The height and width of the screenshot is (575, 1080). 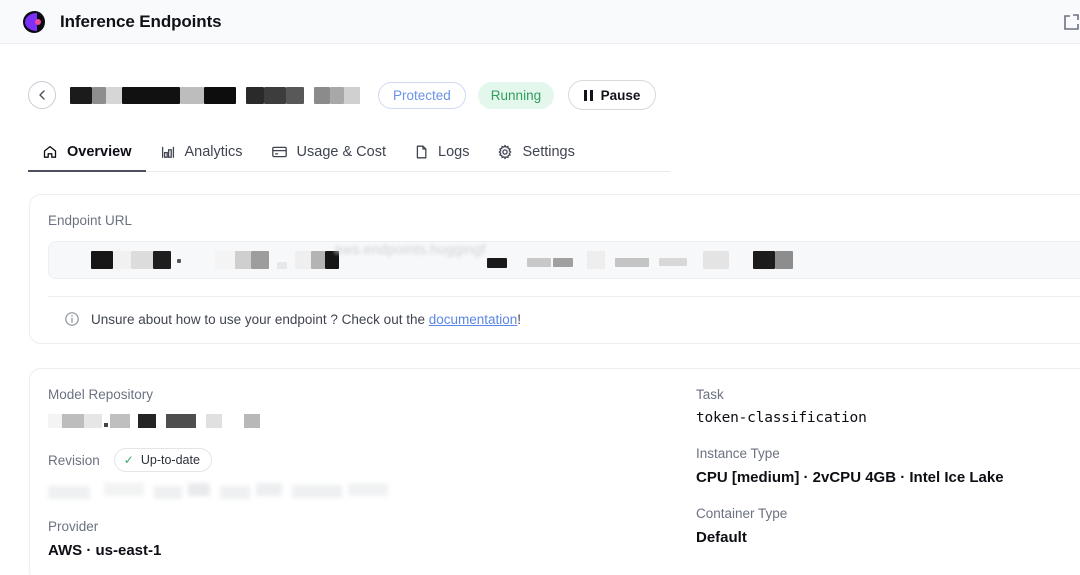 What do you see at coordinates (90, 220) in the screenshot?
I see `endpoint-url-label: Endpoint URL` at bounding box center [90, 220].